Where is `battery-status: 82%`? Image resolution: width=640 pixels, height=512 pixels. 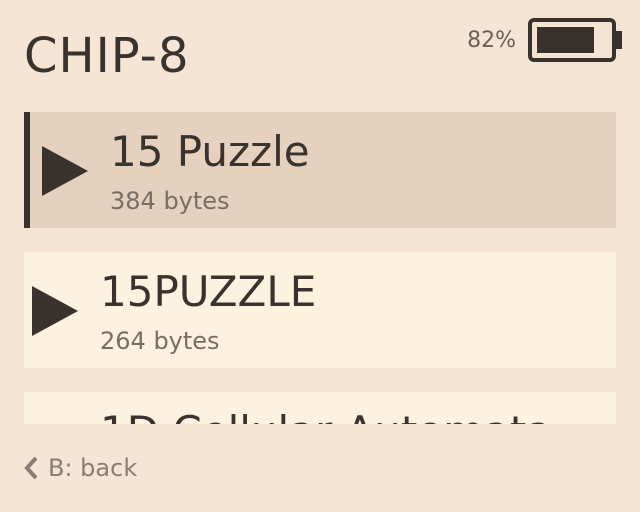
battery-status: 82% is located at coordinates (545, 40).